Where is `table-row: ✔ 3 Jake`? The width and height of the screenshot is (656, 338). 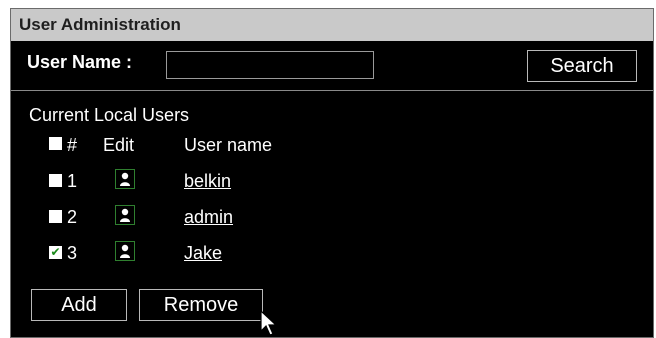
table-row: ✔ 3 Jake is located at coordinates (332, 254).